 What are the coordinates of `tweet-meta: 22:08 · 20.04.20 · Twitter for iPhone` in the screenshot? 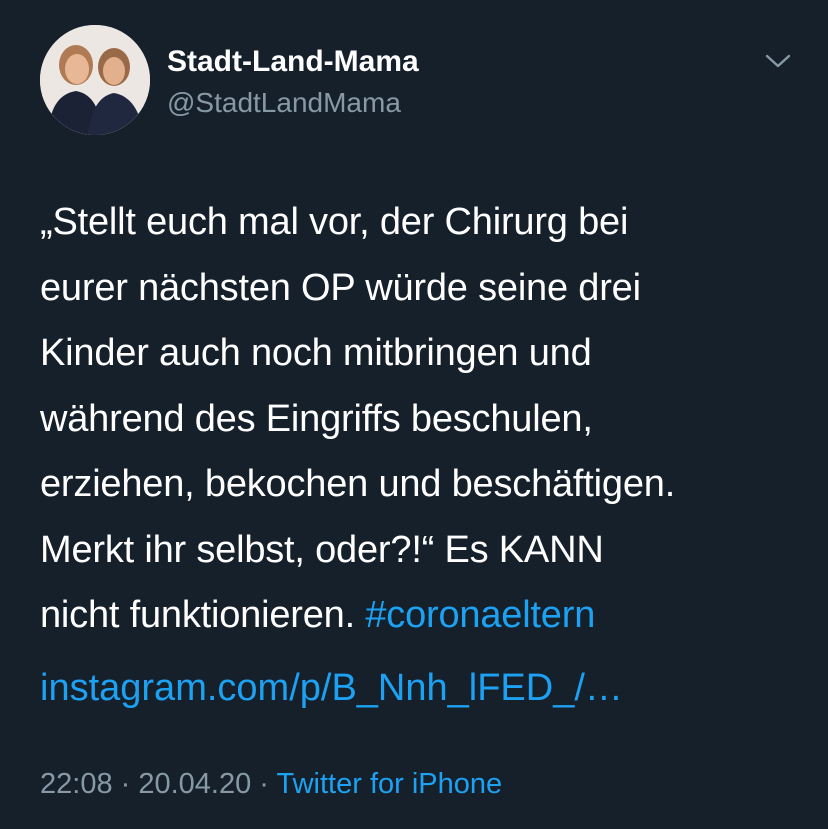 It's located at (271, 784).